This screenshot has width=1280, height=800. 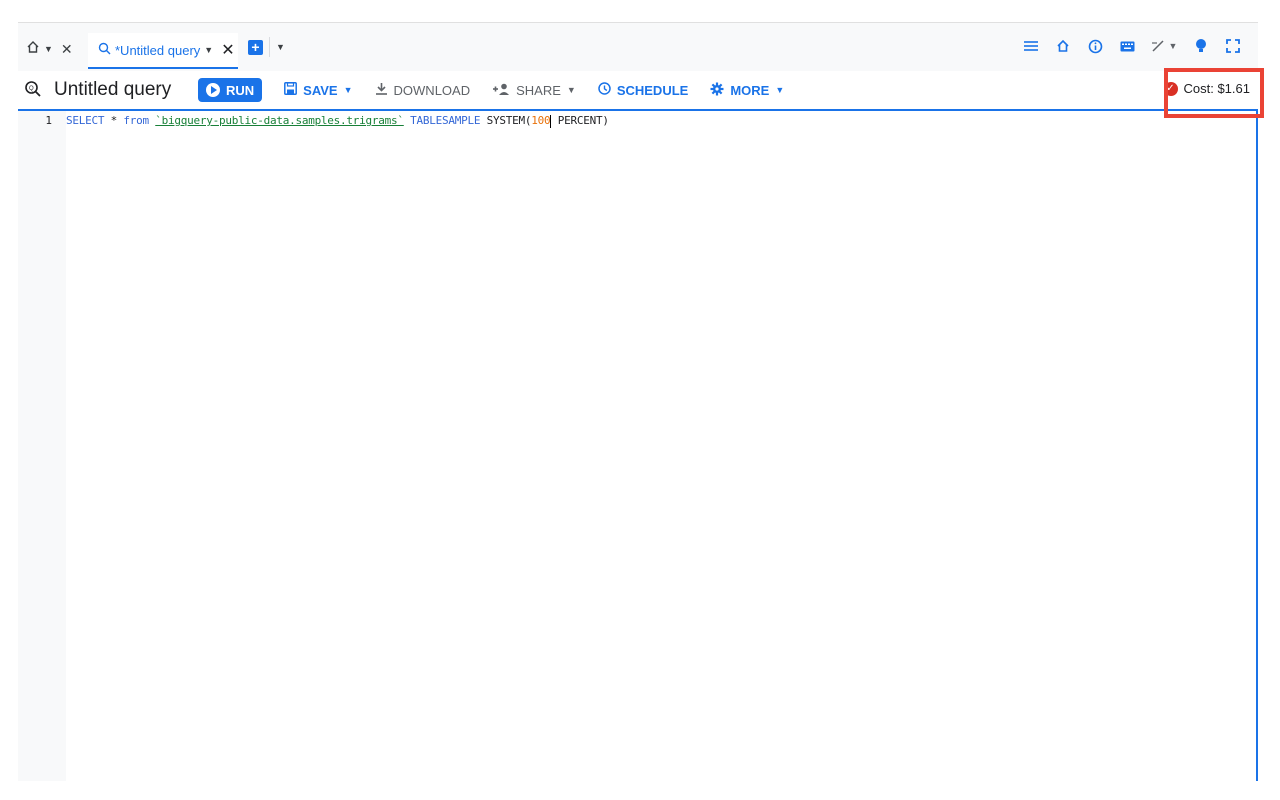 I want to click on svg-text: Q, so click(x=31, y=89).